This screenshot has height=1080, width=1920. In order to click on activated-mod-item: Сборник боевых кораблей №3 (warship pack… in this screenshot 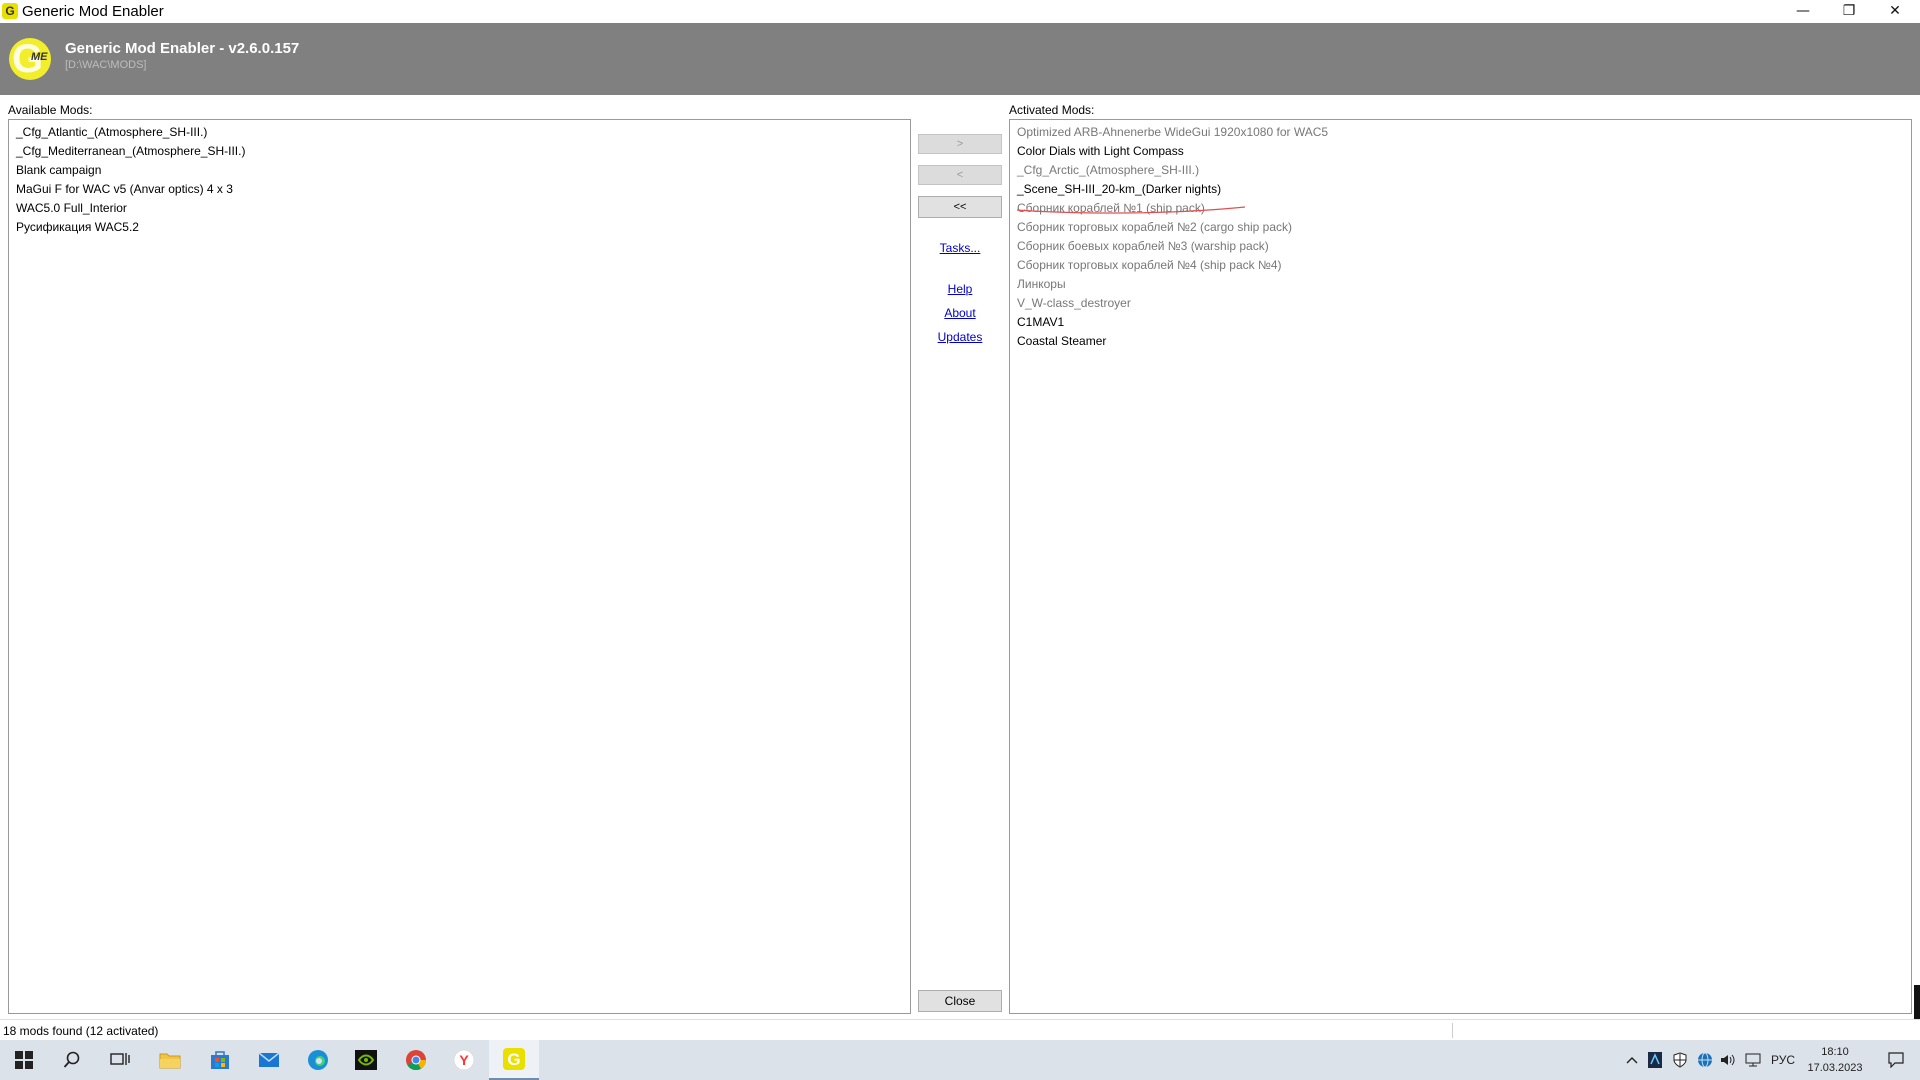, I will do `click(1464, 246)`.